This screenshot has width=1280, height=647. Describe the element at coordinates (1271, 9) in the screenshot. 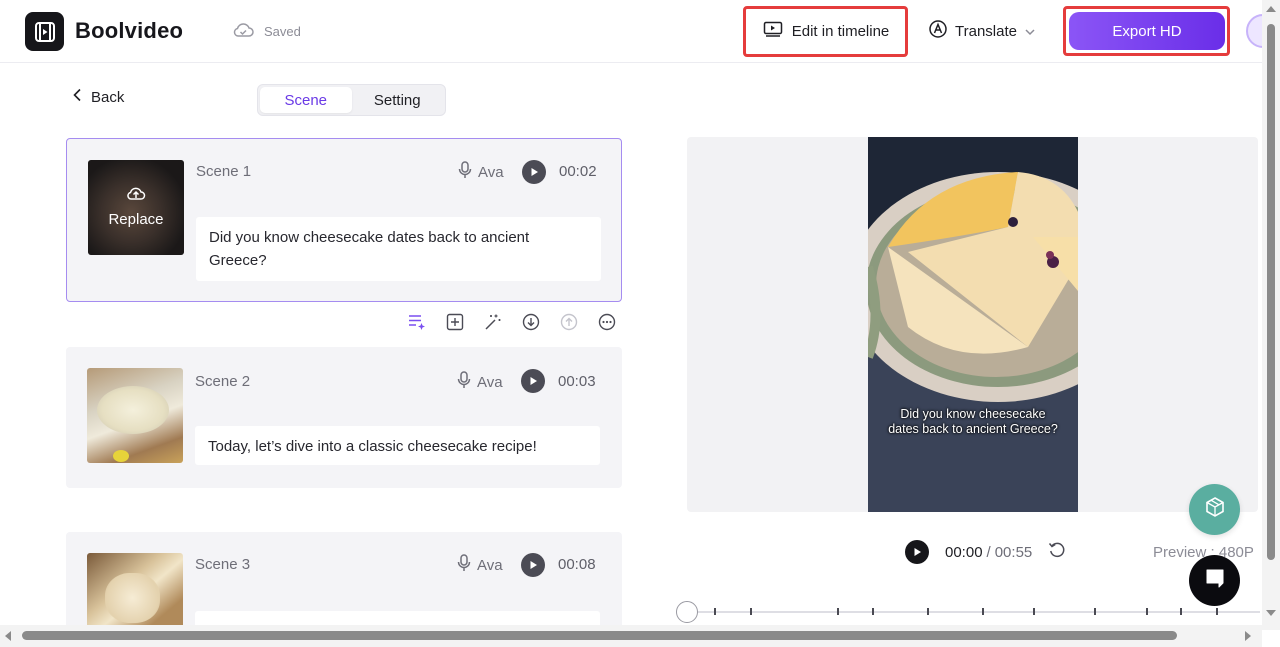

I see `scroll-up-icon` at that location.